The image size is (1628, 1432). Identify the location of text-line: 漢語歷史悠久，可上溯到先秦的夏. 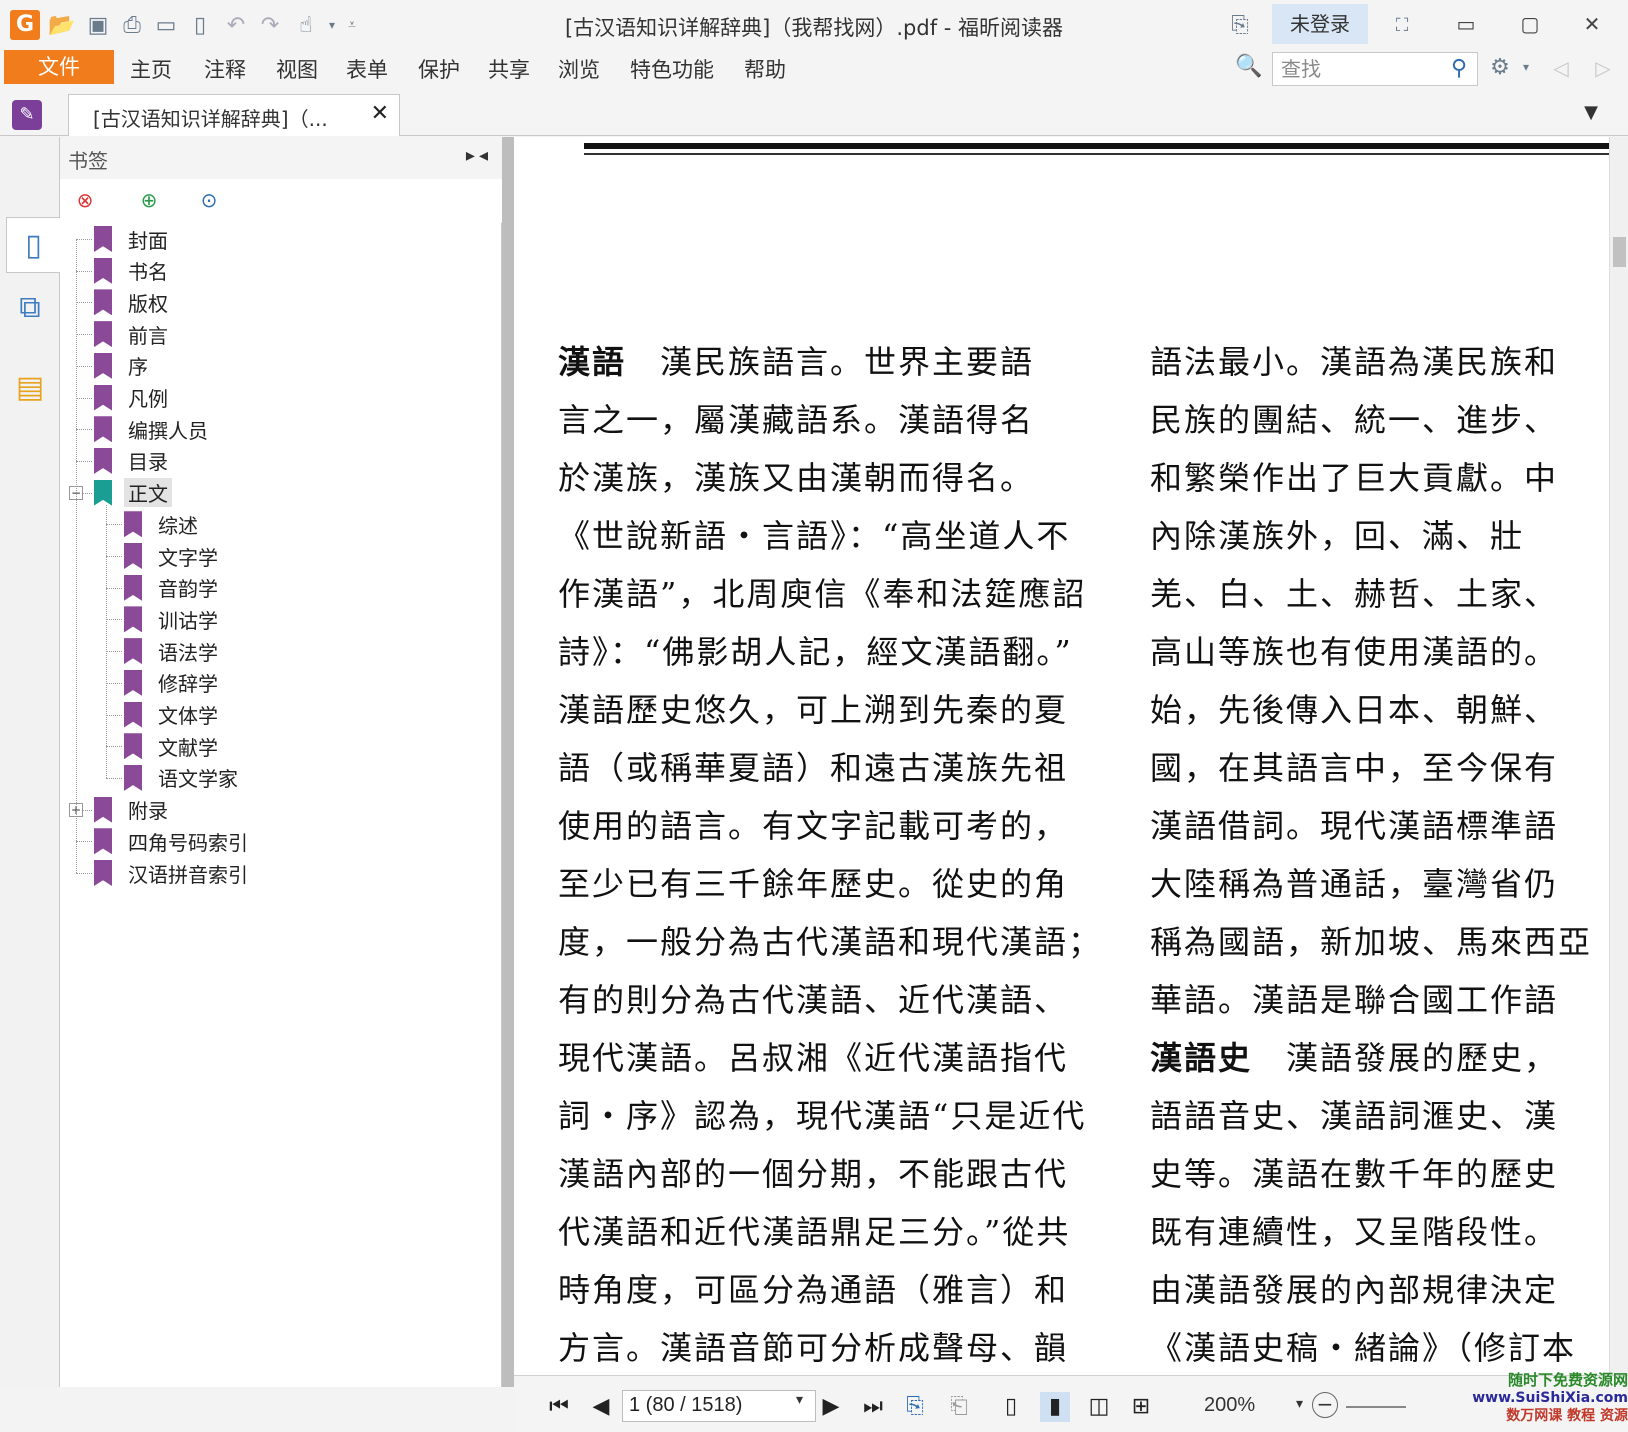
(823, 710).